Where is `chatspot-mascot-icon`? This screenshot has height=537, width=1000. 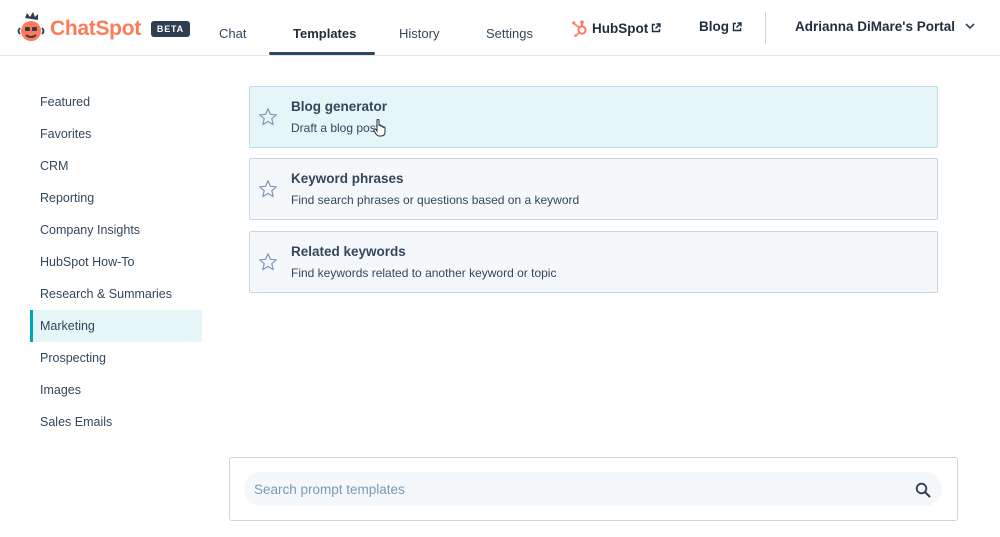 chatspot-mascot-icon is located at coordinates (31, 26).